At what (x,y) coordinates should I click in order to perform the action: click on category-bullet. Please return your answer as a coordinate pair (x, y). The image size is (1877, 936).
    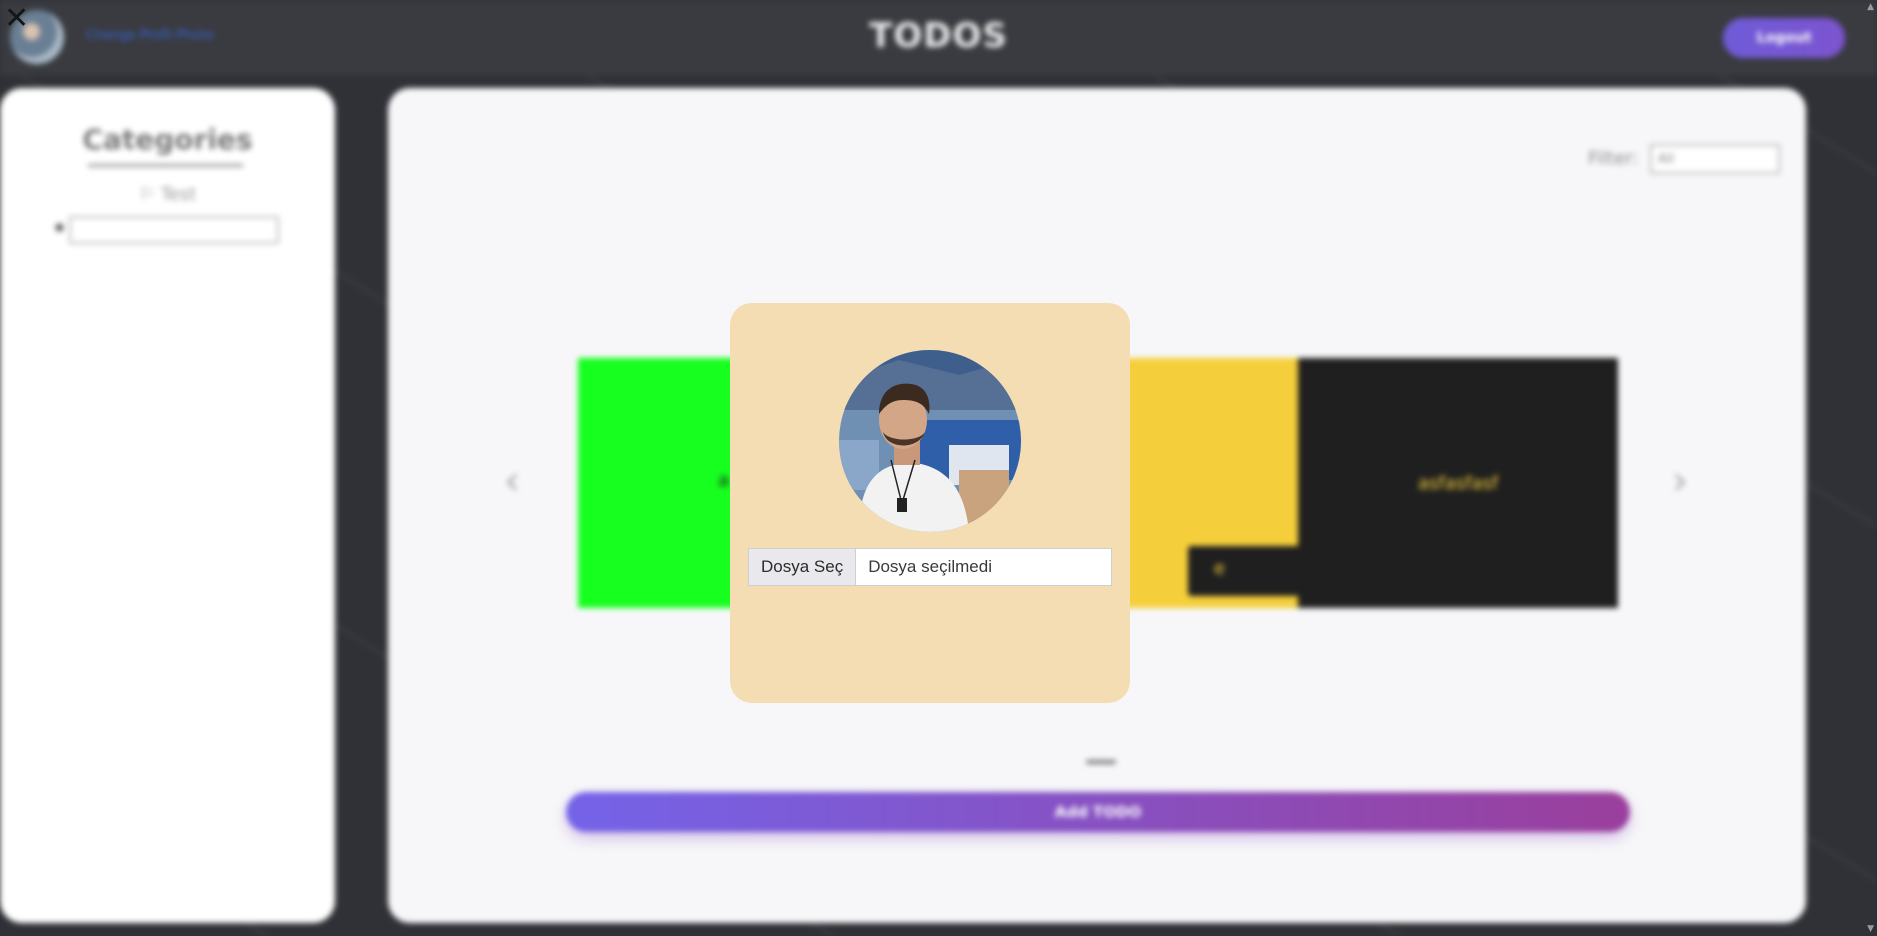
    Looking at the image, I should click on (59, 227).